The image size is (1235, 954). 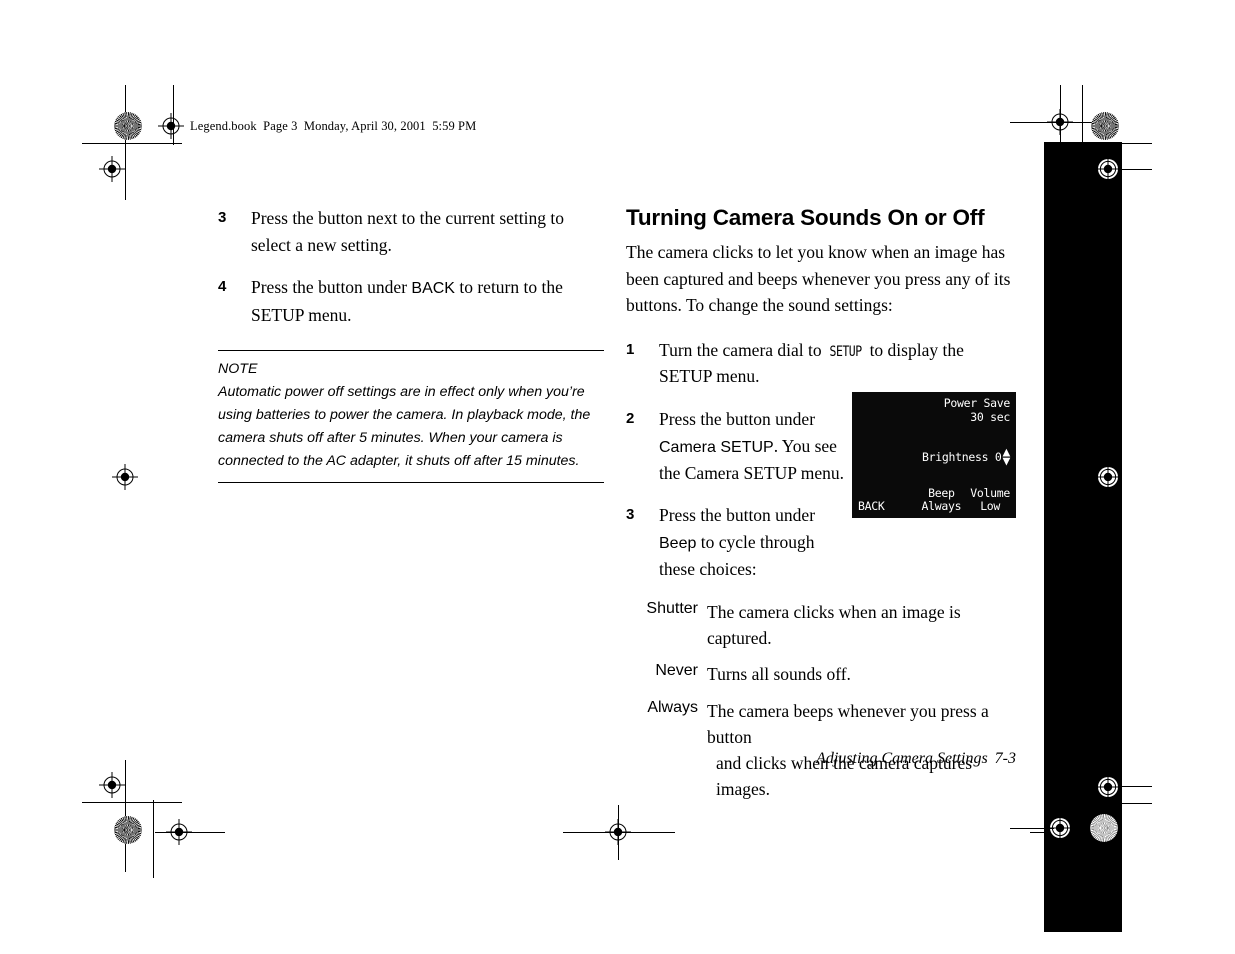 I want to click on registration-mark-bottom-left, so click(x=179, y=832).